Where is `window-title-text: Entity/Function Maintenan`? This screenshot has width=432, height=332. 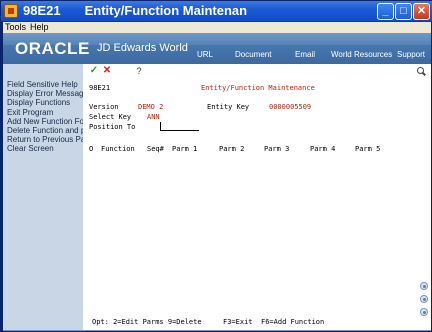 window-title-text: Entity/Function Maintenan is located at coordinates (166, 10).